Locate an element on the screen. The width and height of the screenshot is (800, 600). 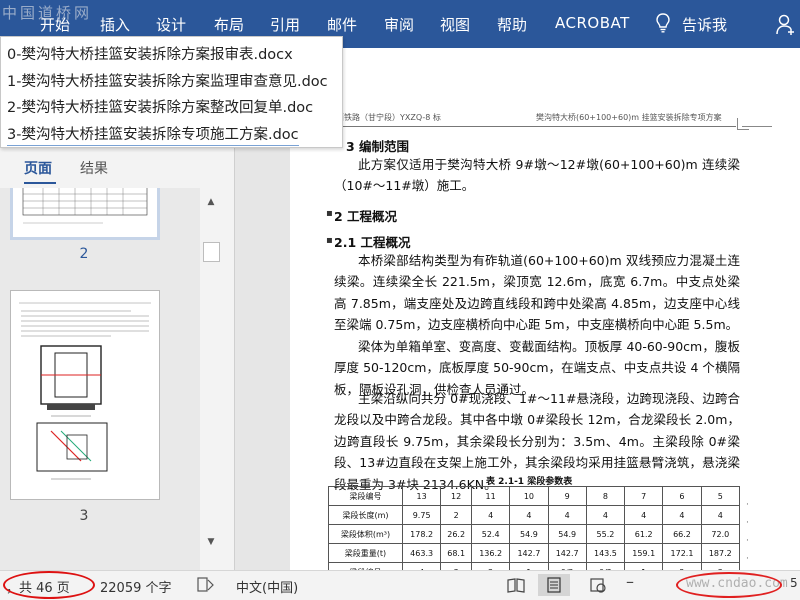
table-cell: 178.2 is located at coordinates (421, 534).